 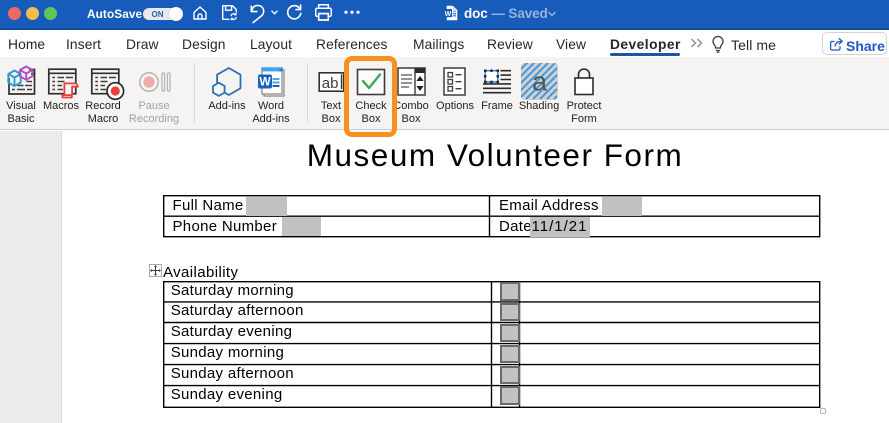 What do you see at coordinates (540, 82) in the screenshot?
I see `svg-text: a` at bounding box center [540, 82].